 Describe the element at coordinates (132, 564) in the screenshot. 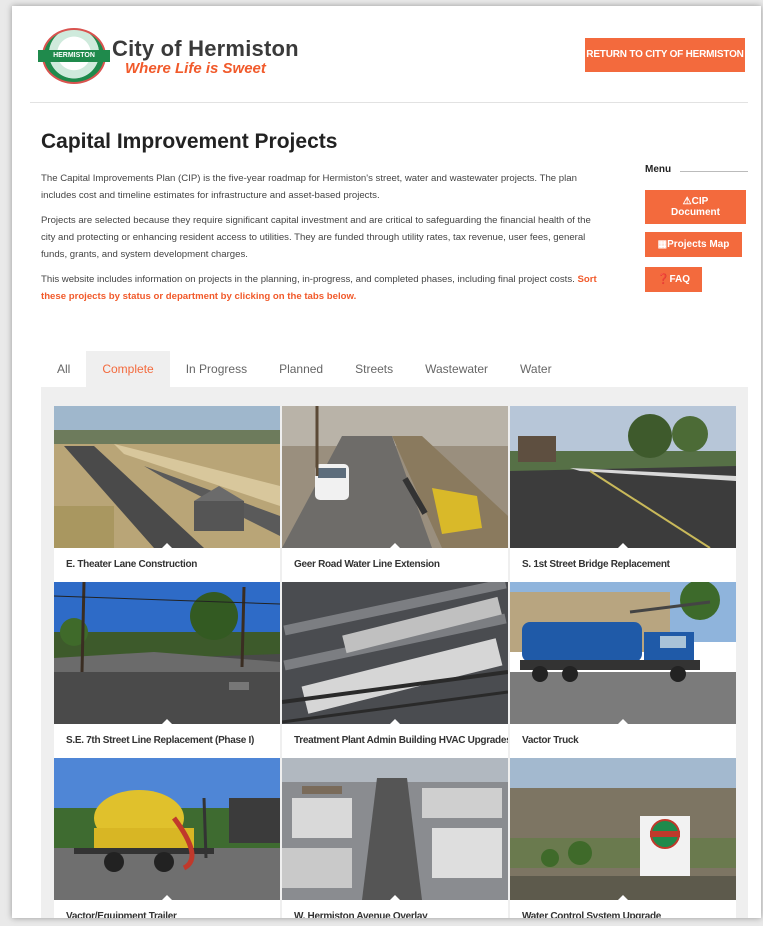

I see `project-title: E. Theater Lane Construction` at that location.